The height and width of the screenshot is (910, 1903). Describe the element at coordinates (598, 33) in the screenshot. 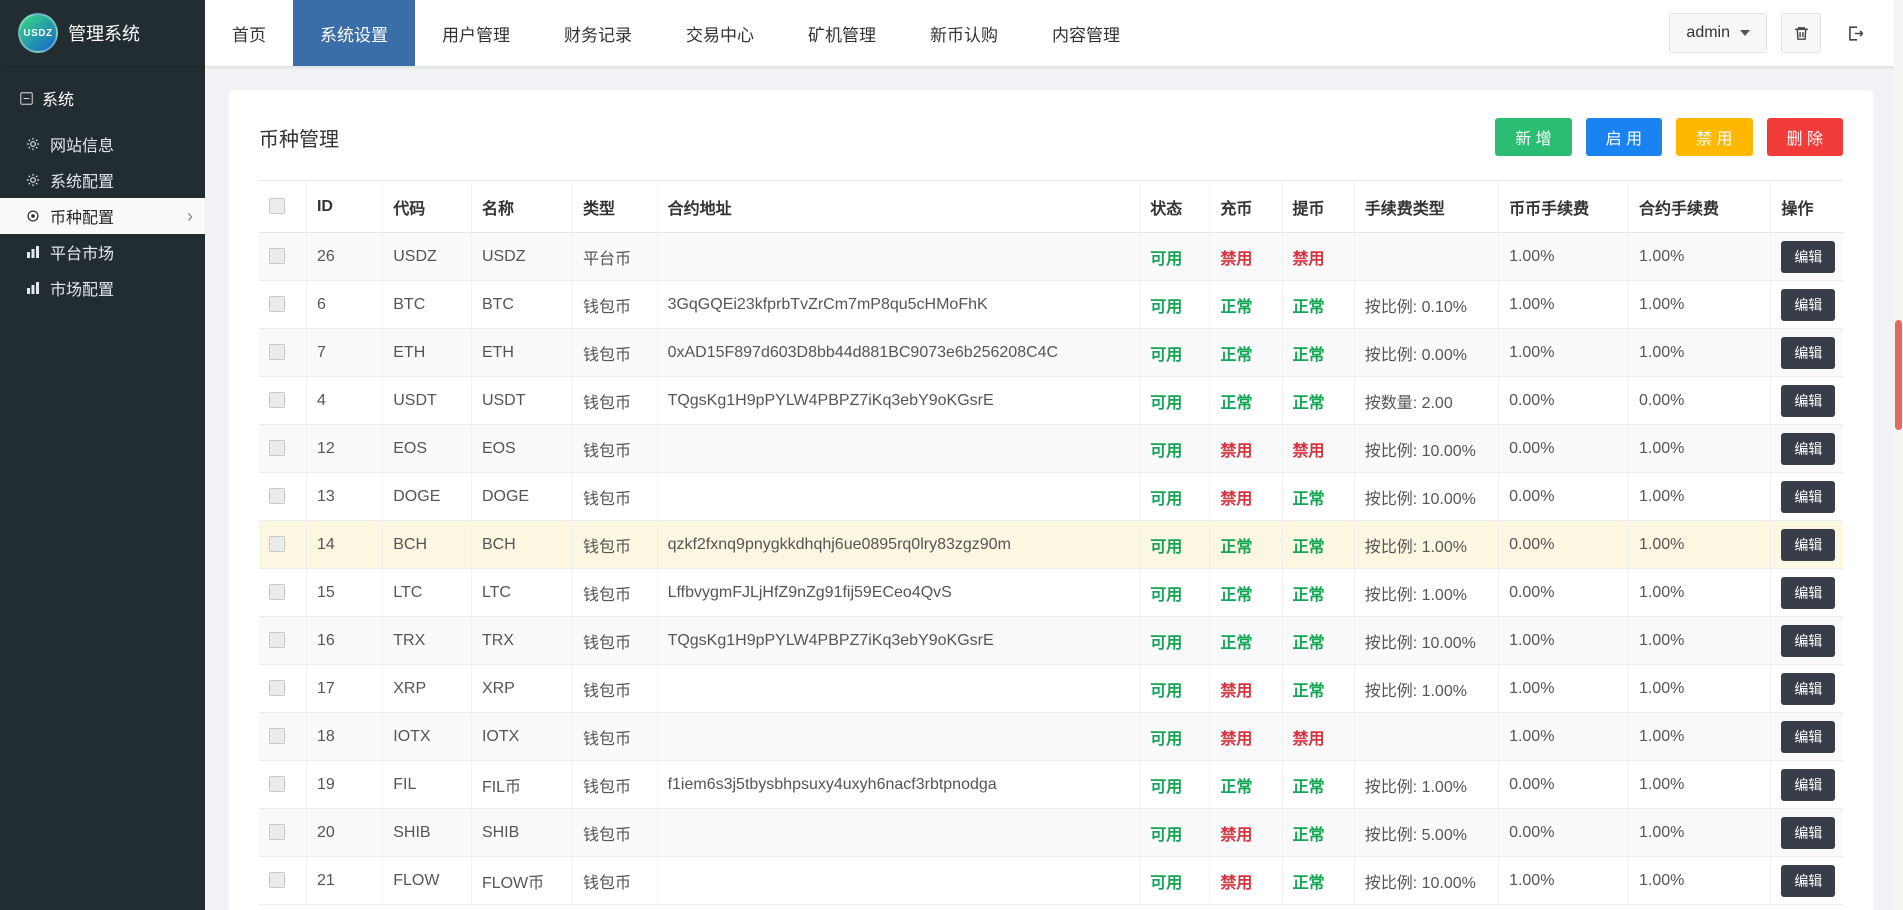

I see `nav-item-4: 财务记录` at that location.